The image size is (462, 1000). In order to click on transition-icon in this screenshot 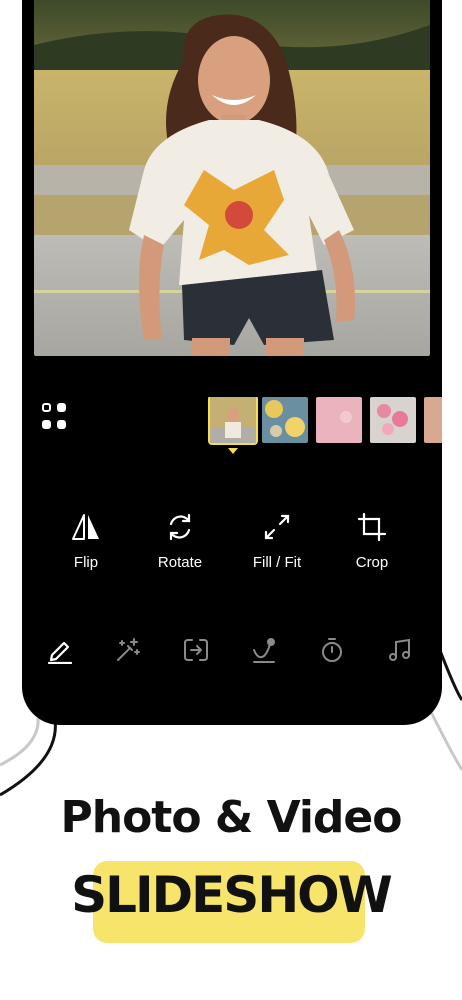, I will do `click(196, 650)`.